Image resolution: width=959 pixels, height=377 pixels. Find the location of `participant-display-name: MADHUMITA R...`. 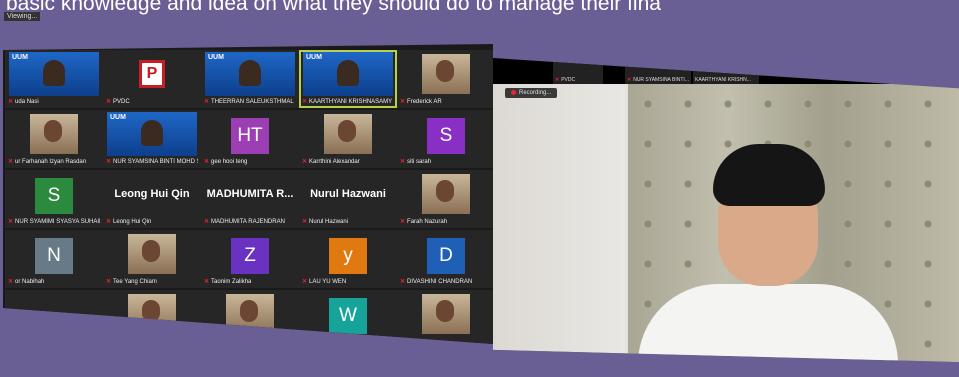

participant-display-name: MADHUMITA R... is located at coordinates (250, 194).